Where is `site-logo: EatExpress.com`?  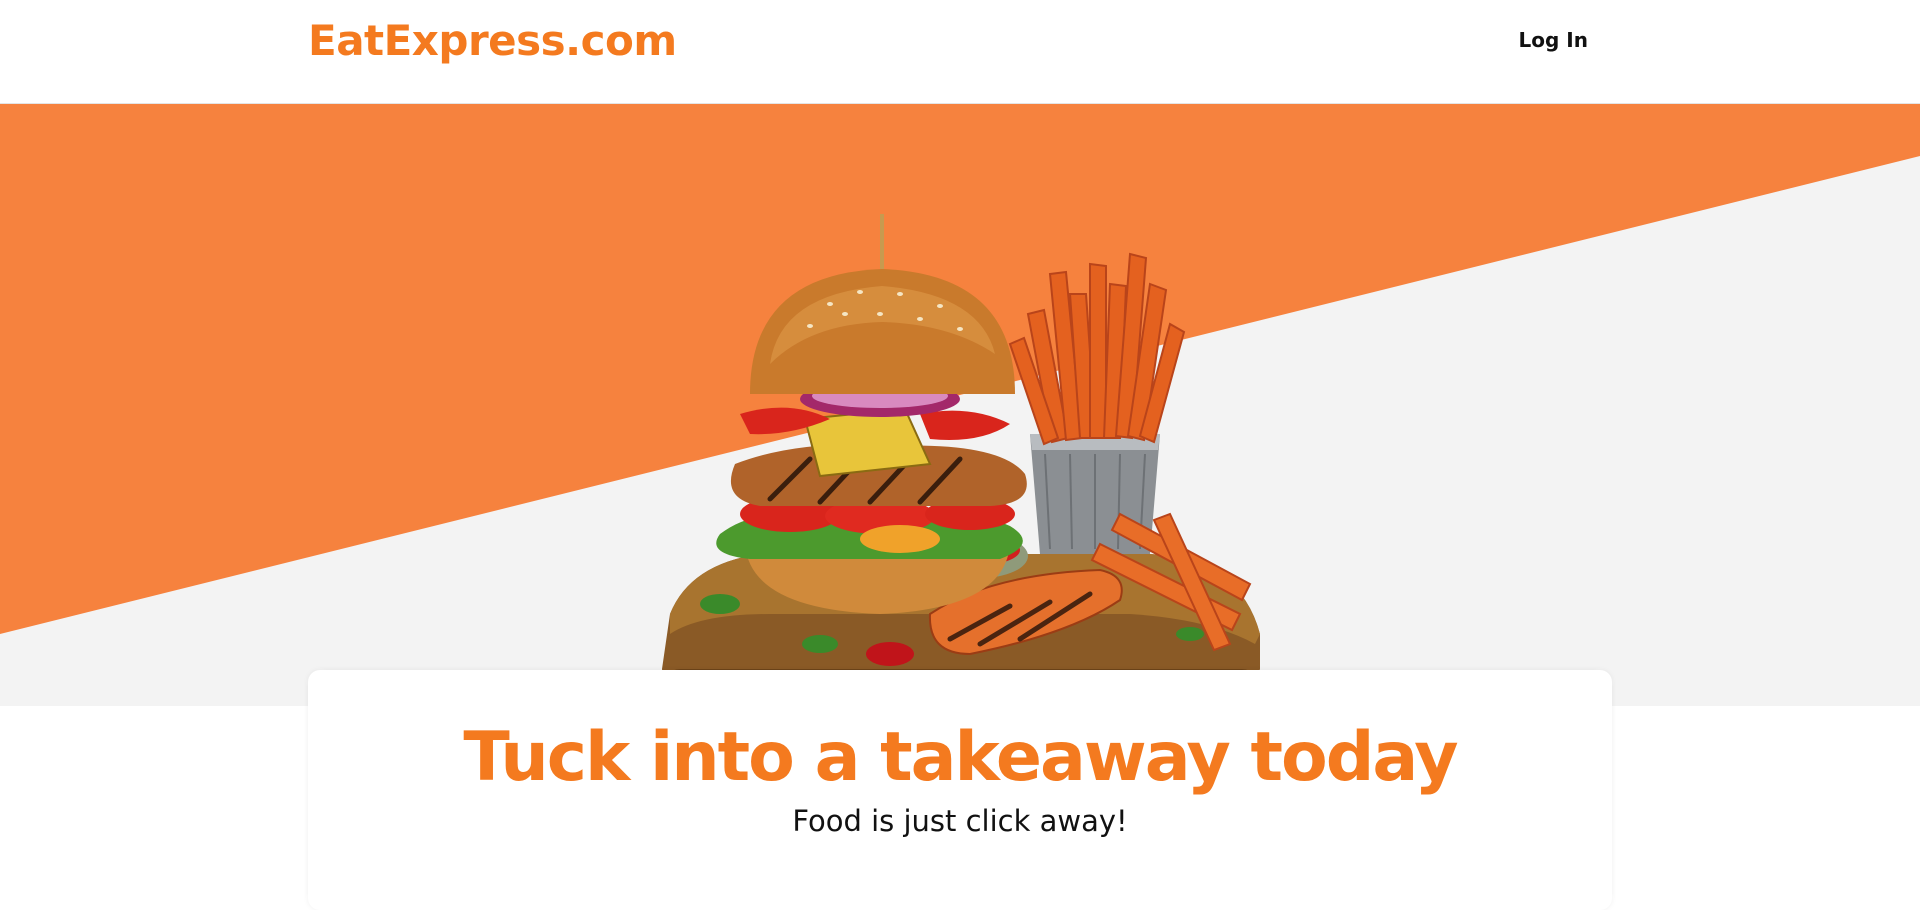 site-logo: EatExpress.com is located at coordinates (492, 40).